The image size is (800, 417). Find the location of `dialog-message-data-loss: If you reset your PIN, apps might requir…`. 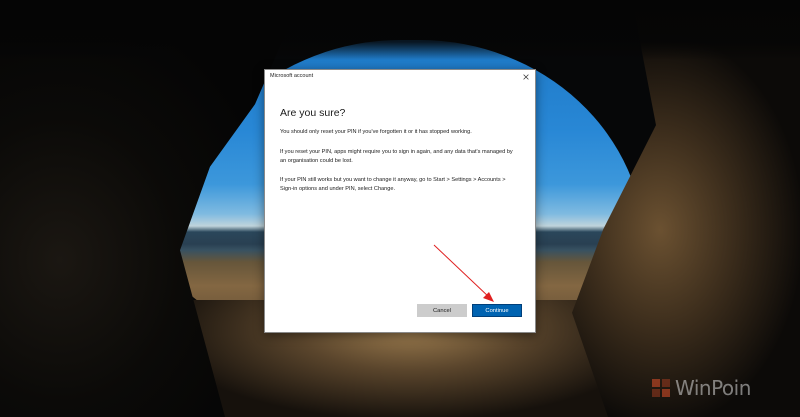

dialog-message-data-loss: If you reset your PIN, apps might requir… is located at coordinates (396, 156).